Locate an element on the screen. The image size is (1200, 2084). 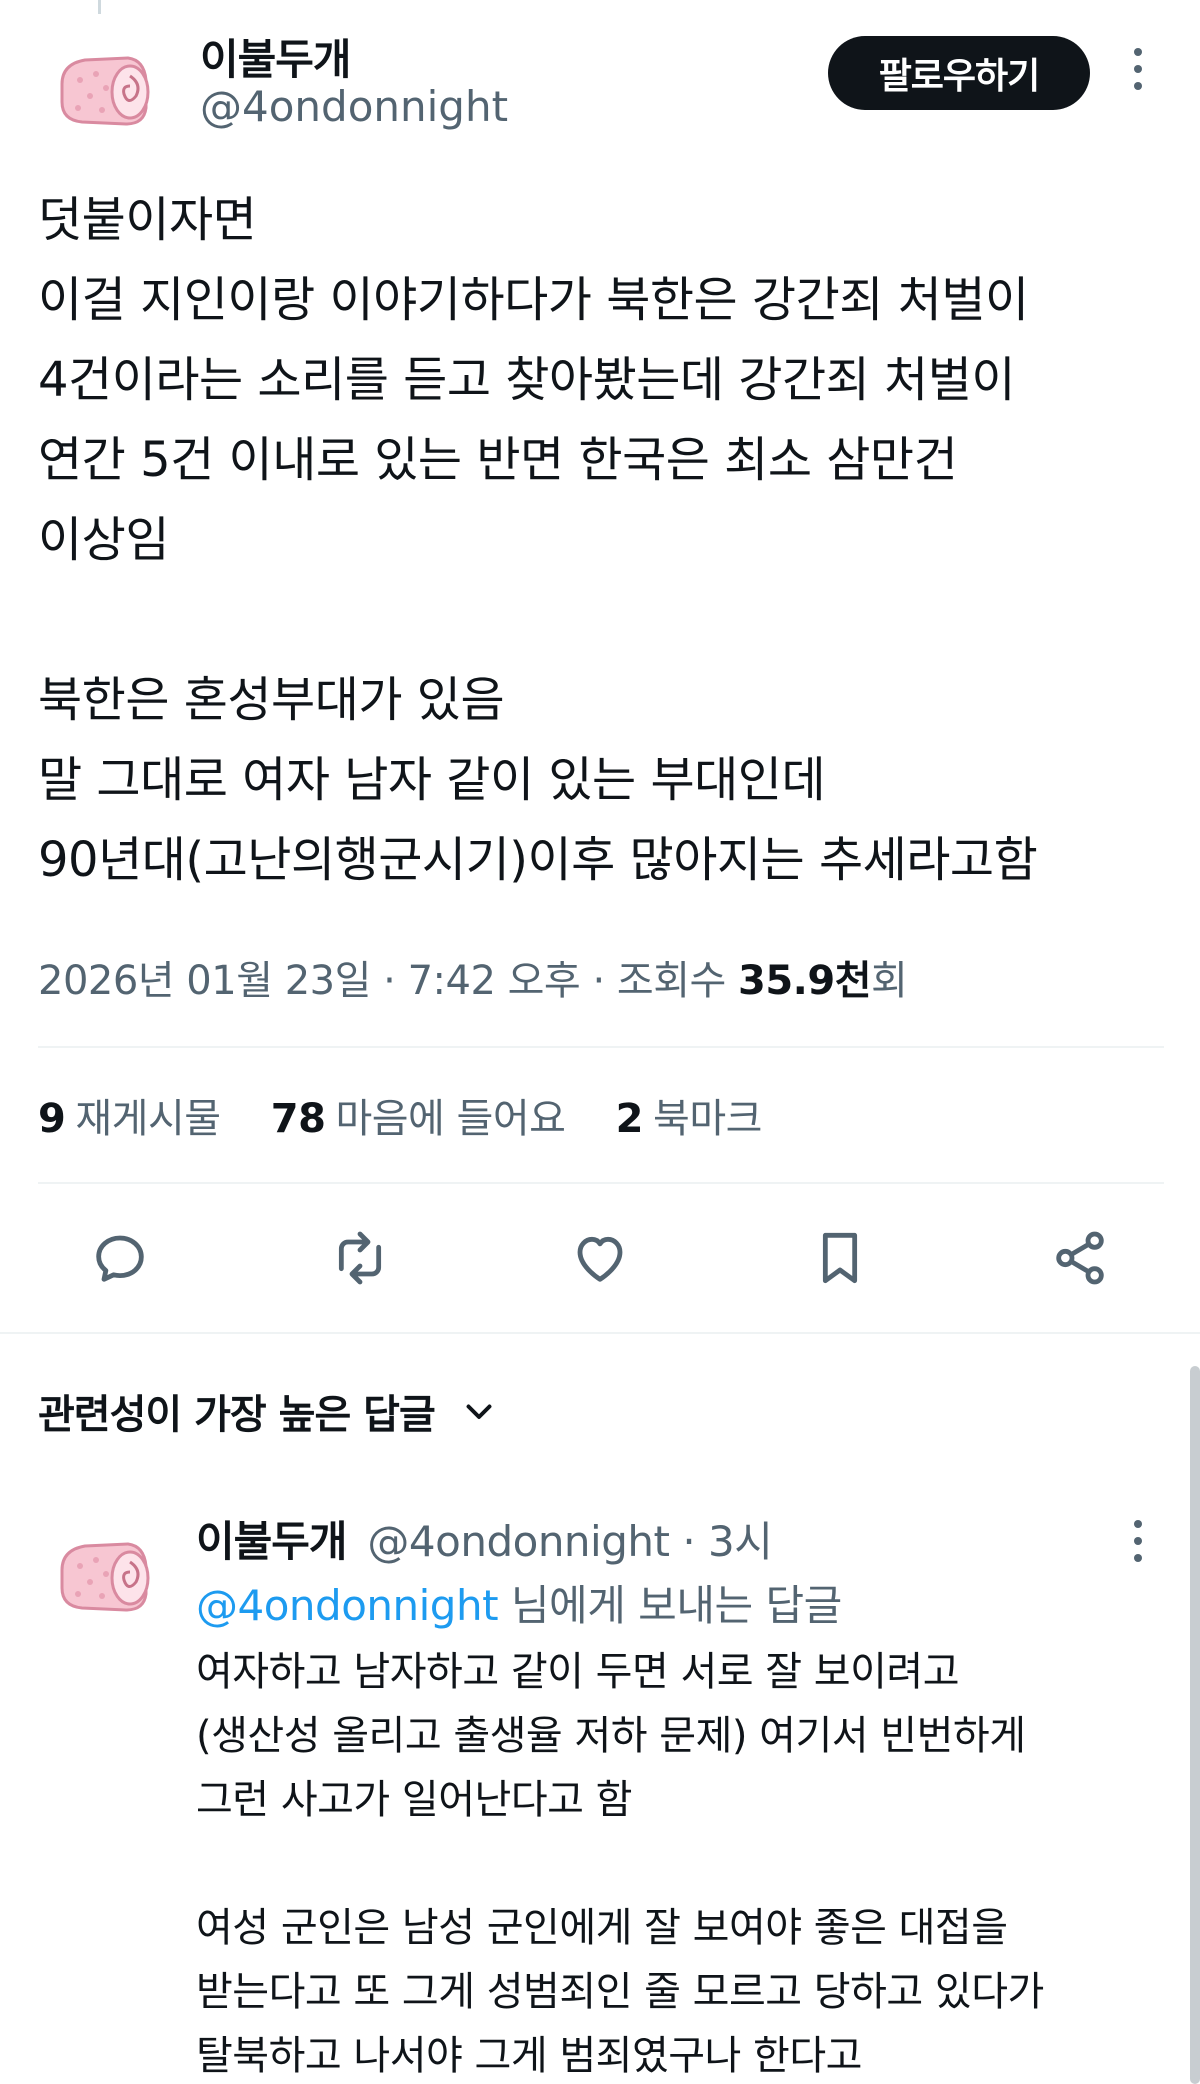
views-label: 조회수 is located at coordinates (671, 981).